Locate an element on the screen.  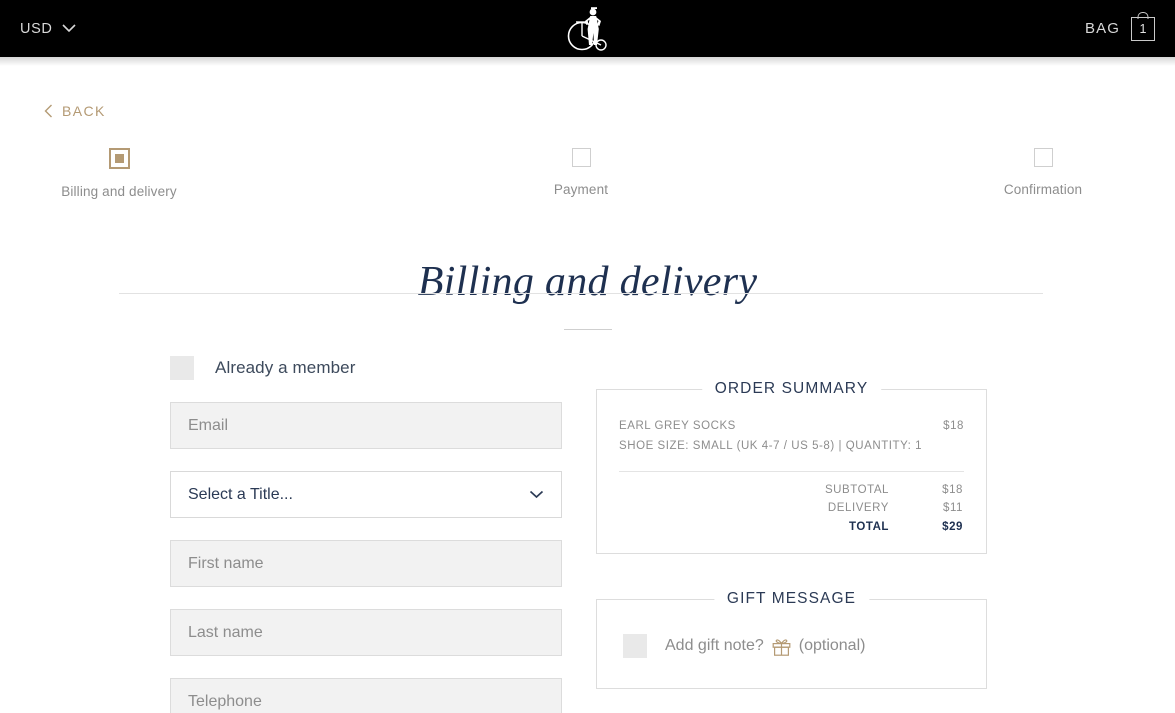
brand-logo is located at coordinates (588, 28).